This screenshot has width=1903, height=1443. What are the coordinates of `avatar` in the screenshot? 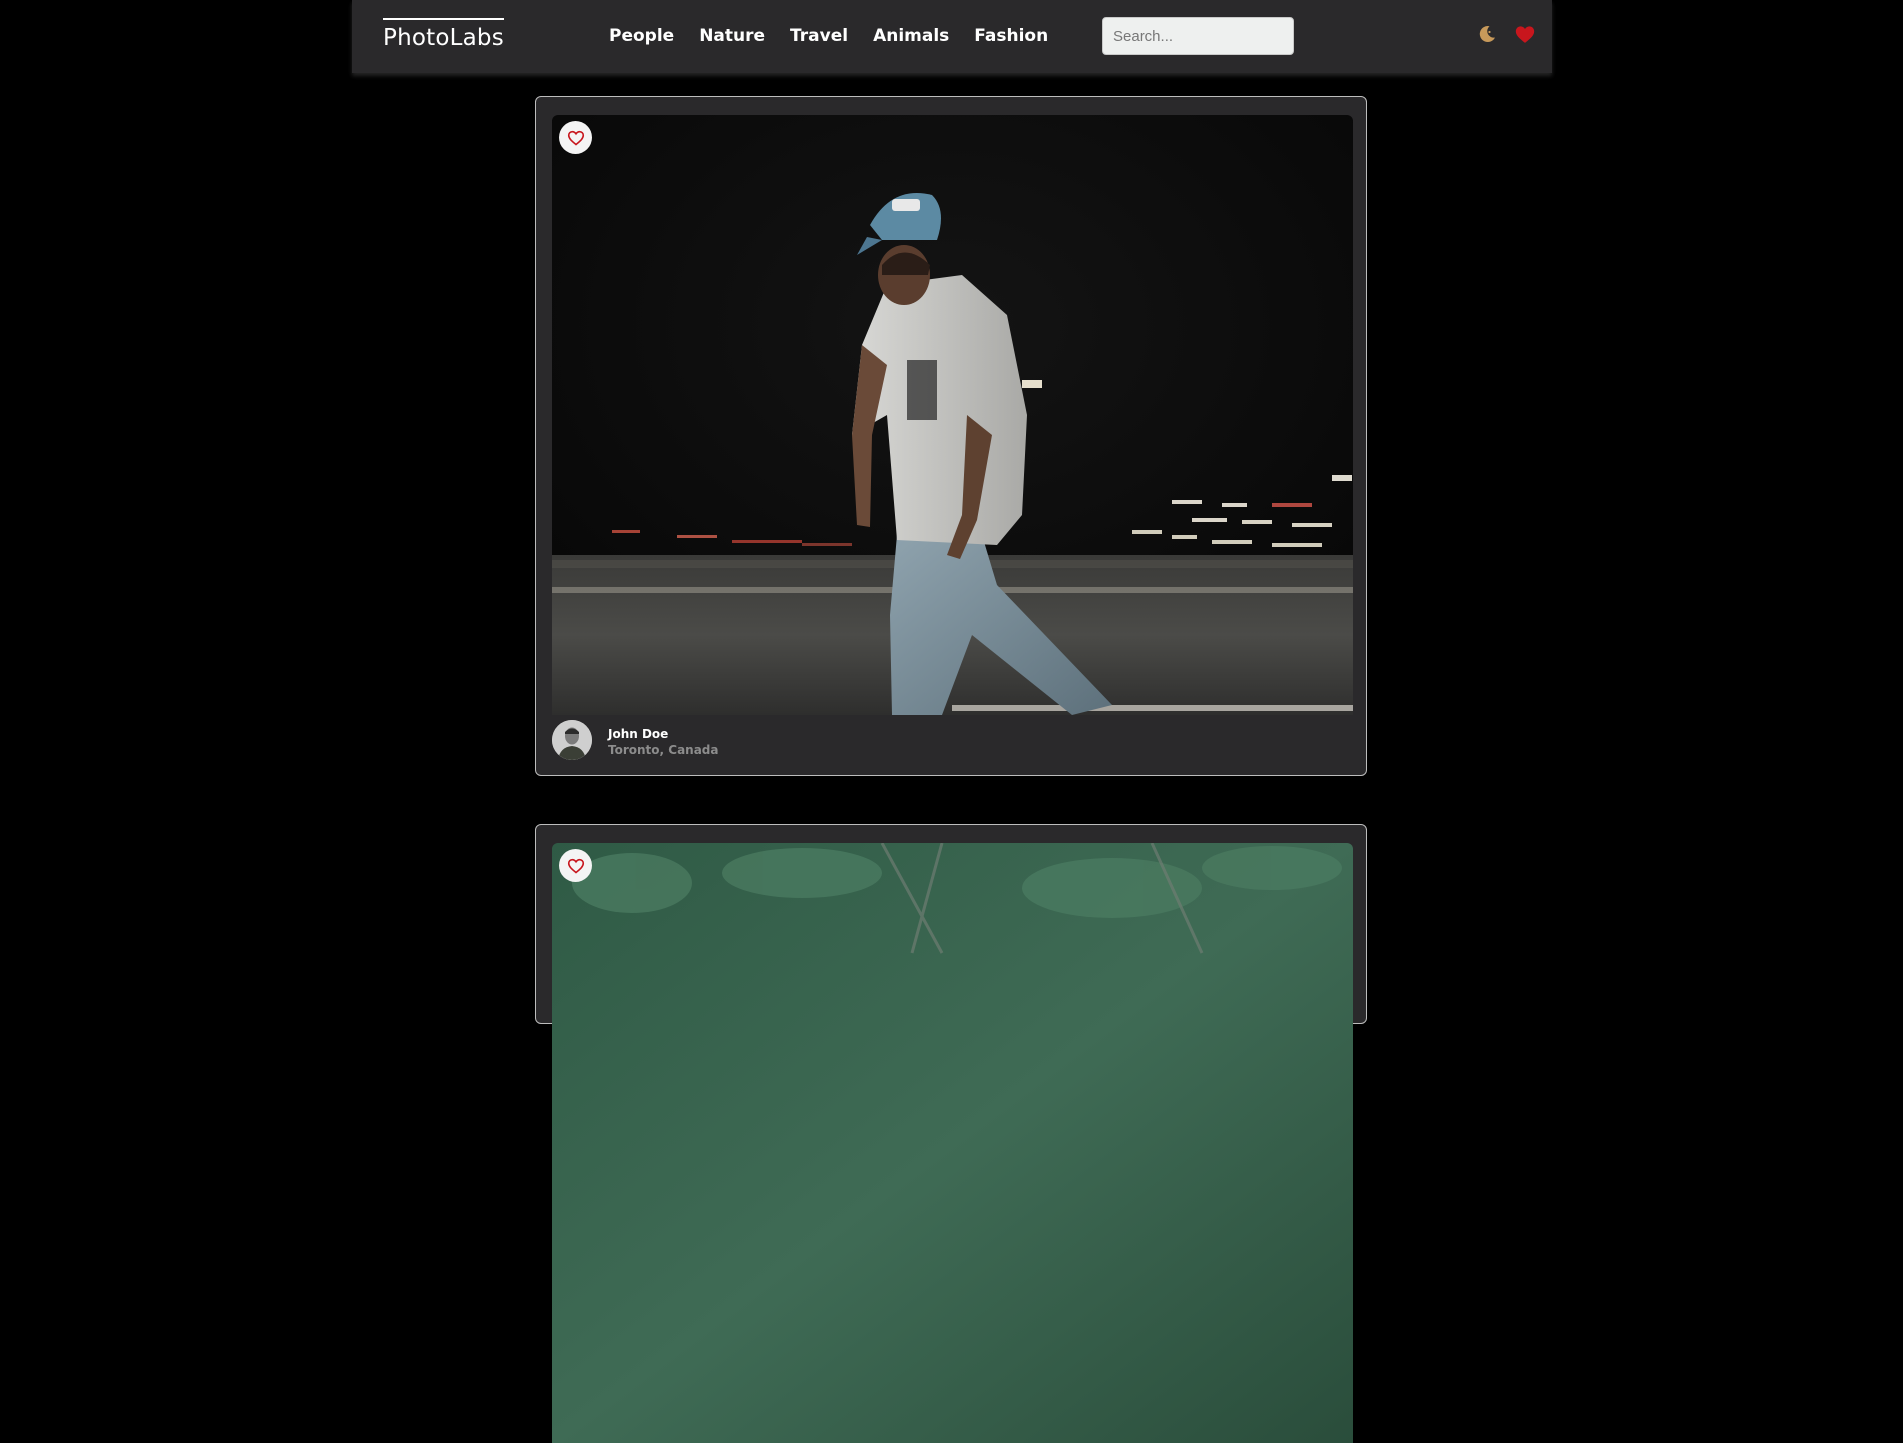 It's located at (572, 740).